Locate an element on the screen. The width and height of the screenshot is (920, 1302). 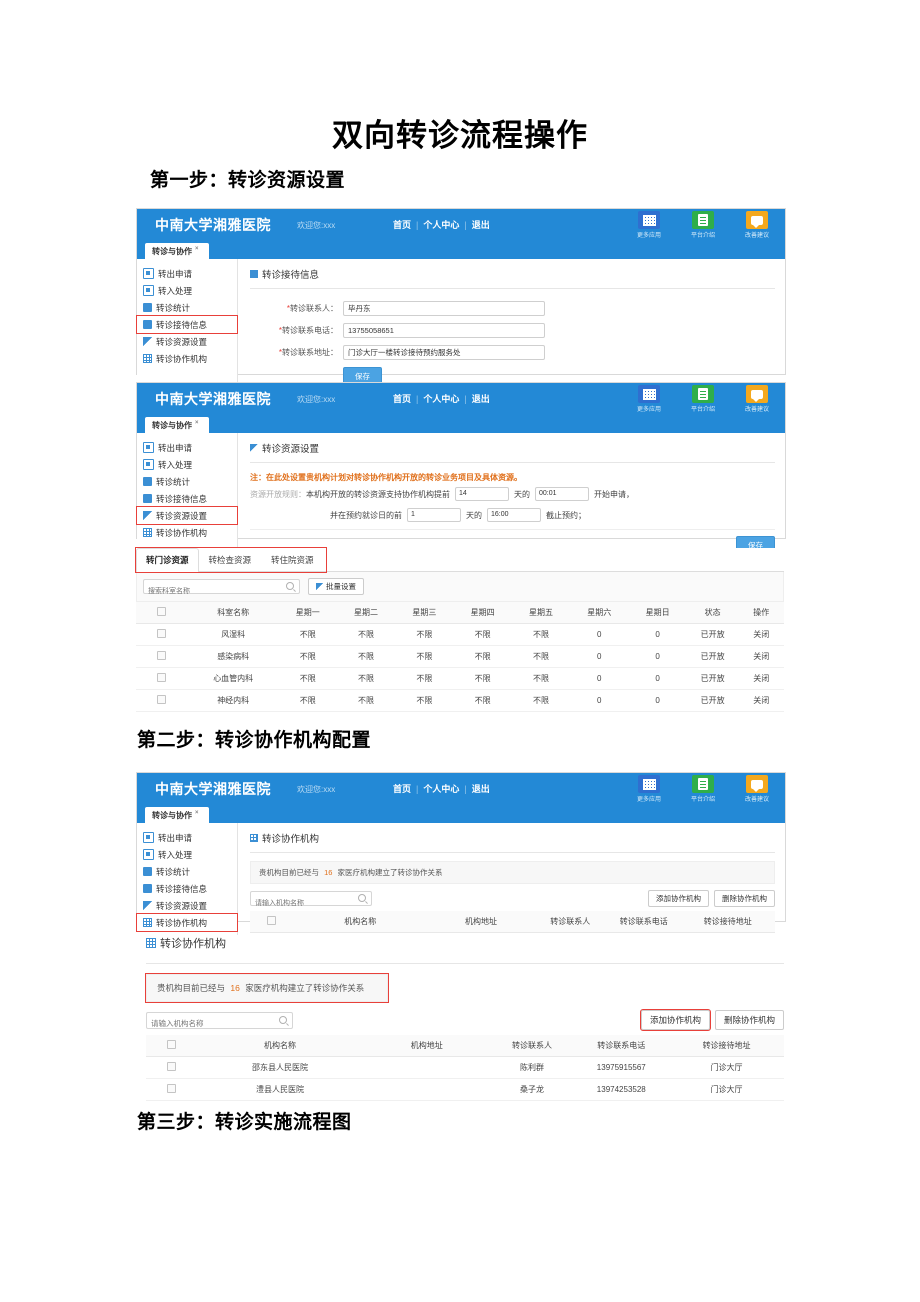
tab-outpatient-resource: 转门诊资源 is located at coordinates (167, 560).